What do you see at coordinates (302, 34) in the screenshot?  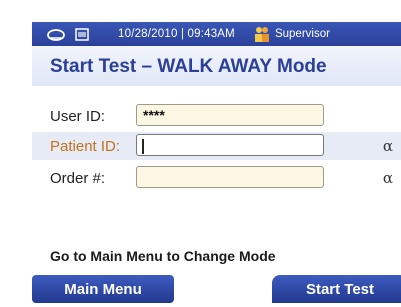 I see `user-role: Supervisor` at bounding box center [302, 34].